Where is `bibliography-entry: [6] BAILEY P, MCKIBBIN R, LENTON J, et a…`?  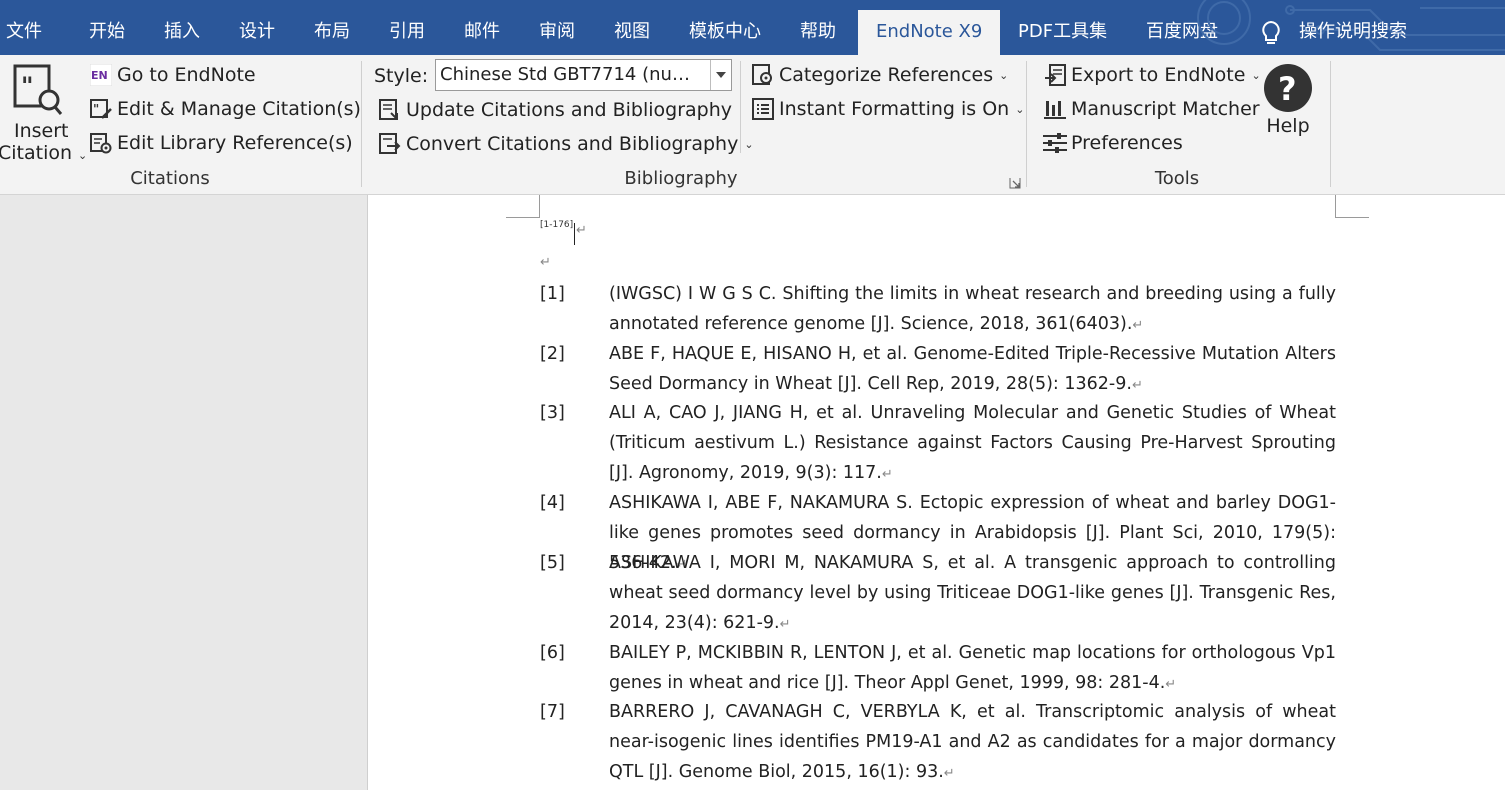 bibliography-entry: [6] BAILEY P, MCKIBBIN R, LENTON J, et a… is located at coordinates (938, 669).